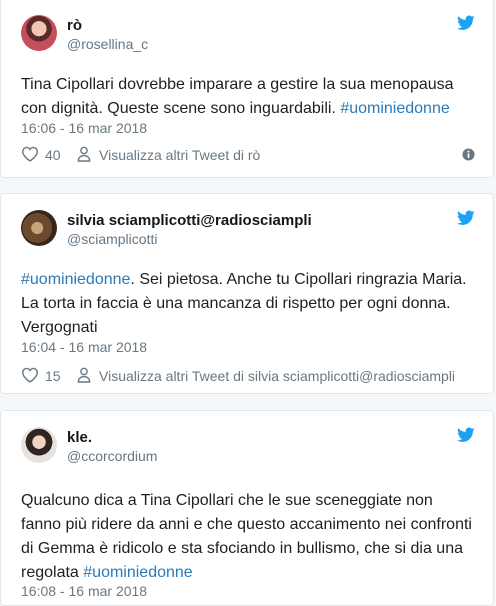  Describe the element at coordinates (189, 220) in the screenshot. I see `author-name: silvia sciamplicotti@radiosciampli` at that location.